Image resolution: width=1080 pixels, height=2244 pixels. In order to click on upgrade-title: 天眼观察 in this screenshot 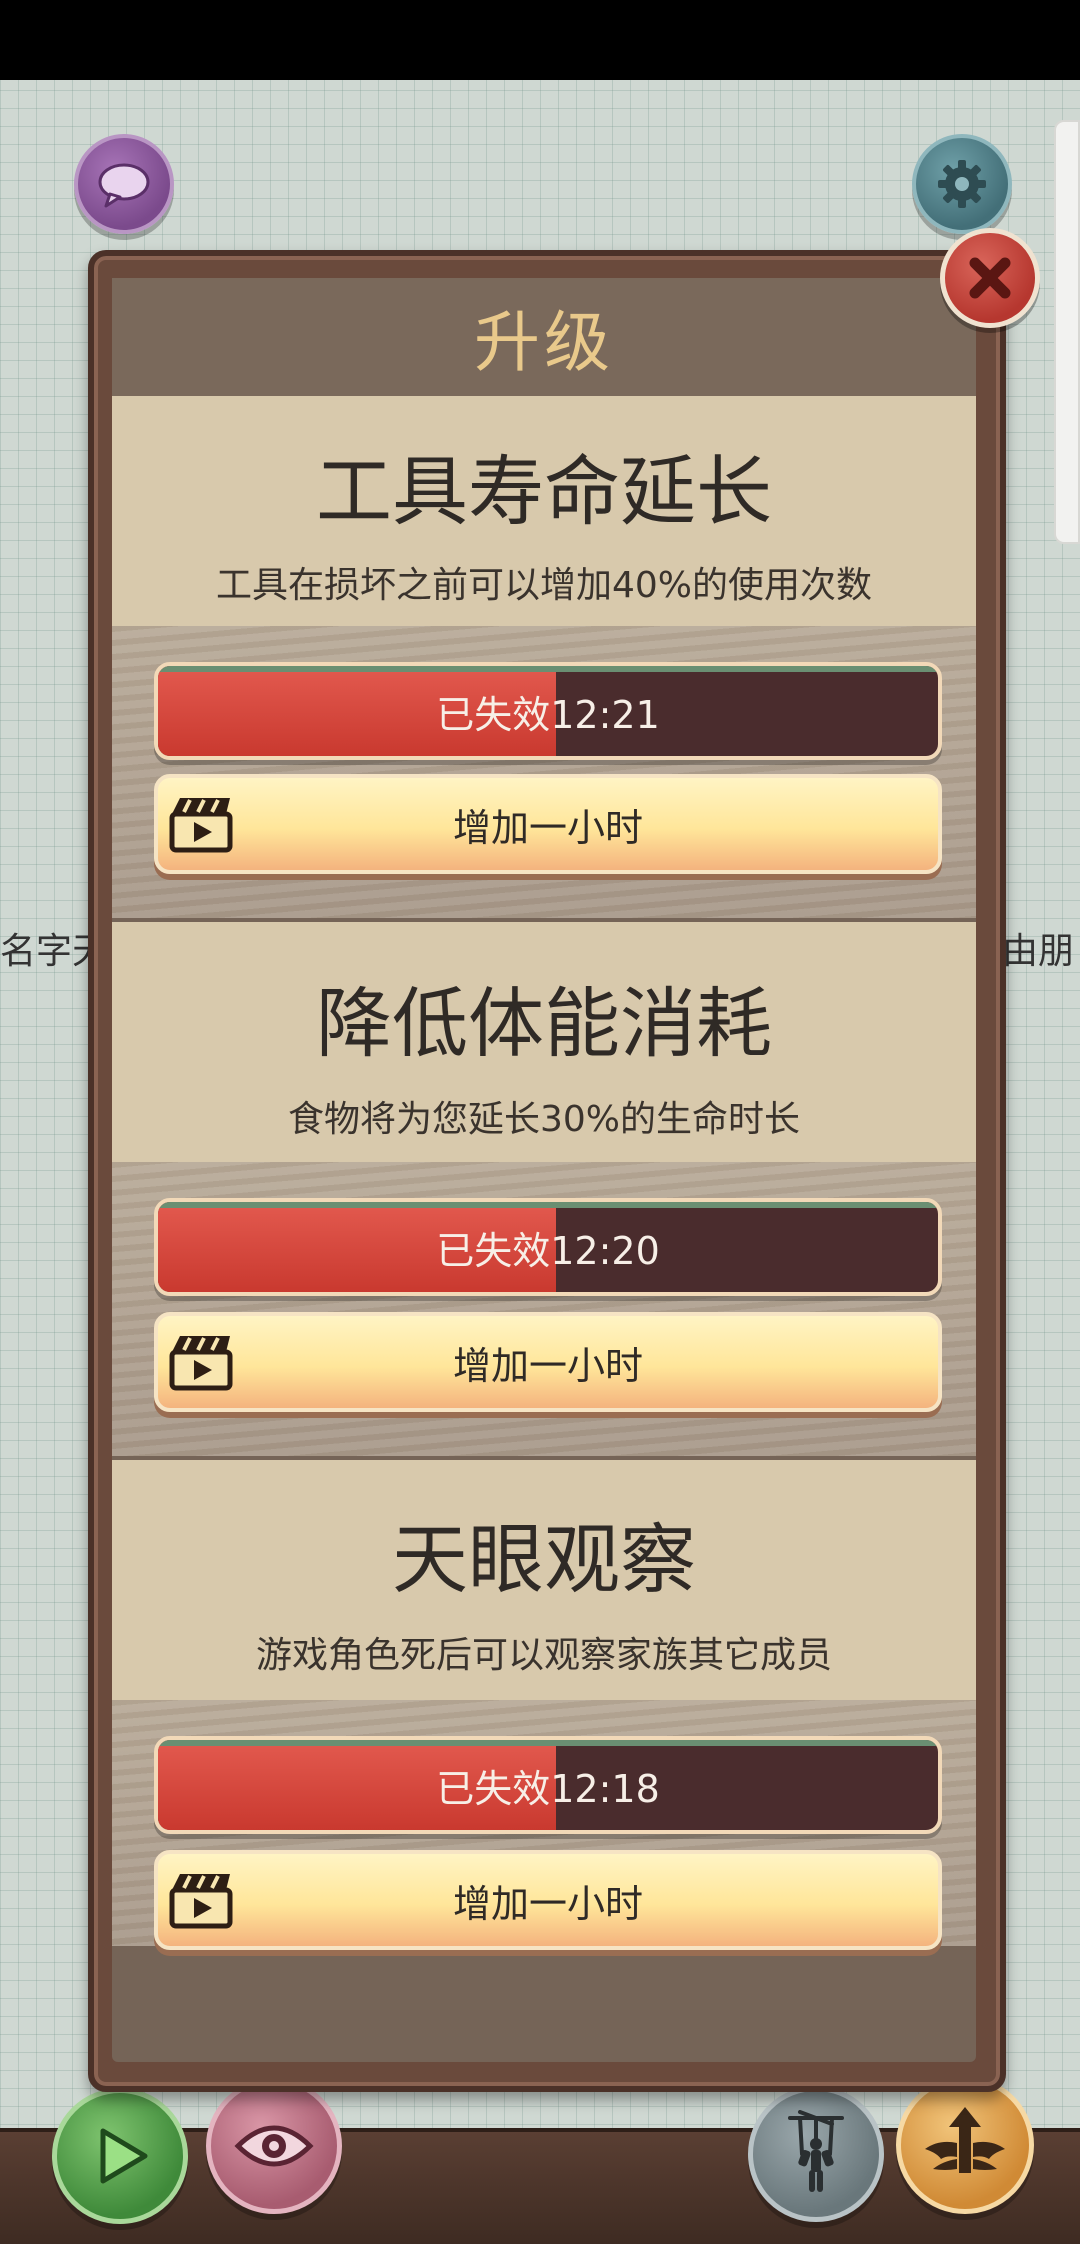, I will do `click(544, 1559)`.